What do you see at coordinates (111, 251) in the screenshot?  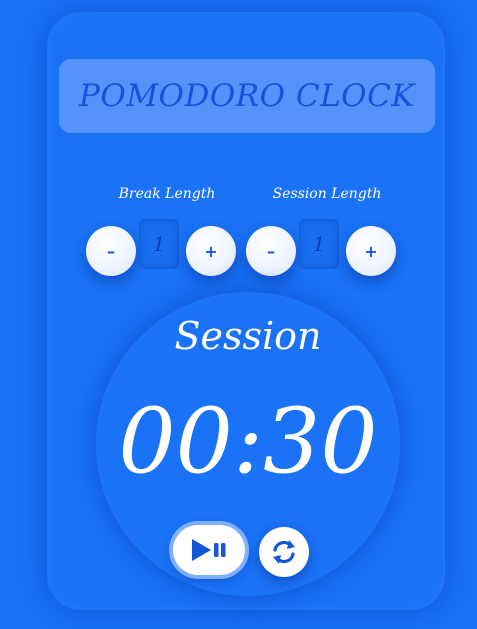 I see `break-decrement-button: –` at bounding box center [111, 251].